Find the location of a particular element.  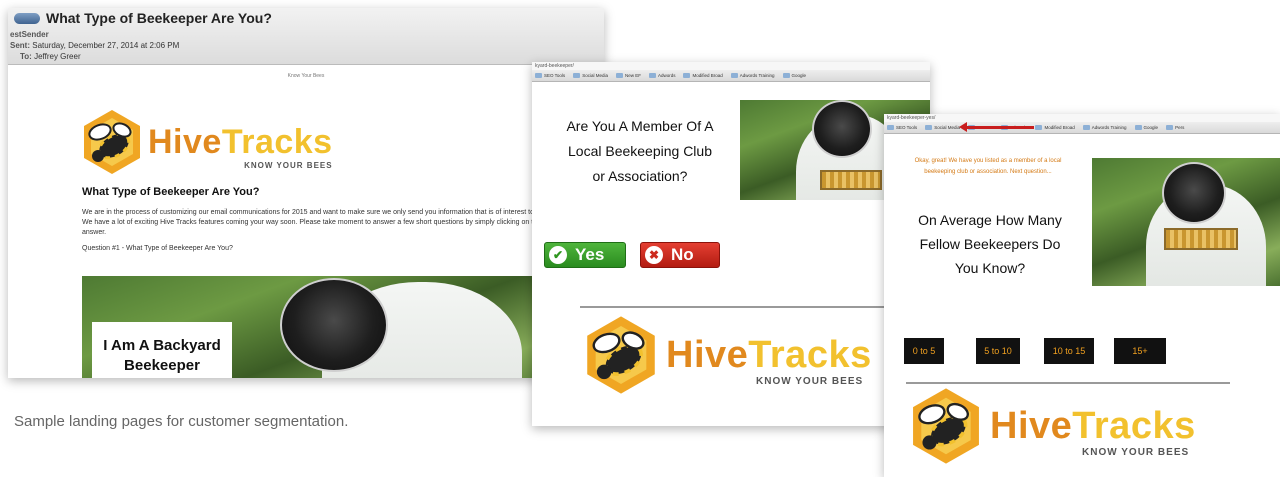

email-heading: What Type of Beekeeper Are You? is located at coordinates (171, 192).